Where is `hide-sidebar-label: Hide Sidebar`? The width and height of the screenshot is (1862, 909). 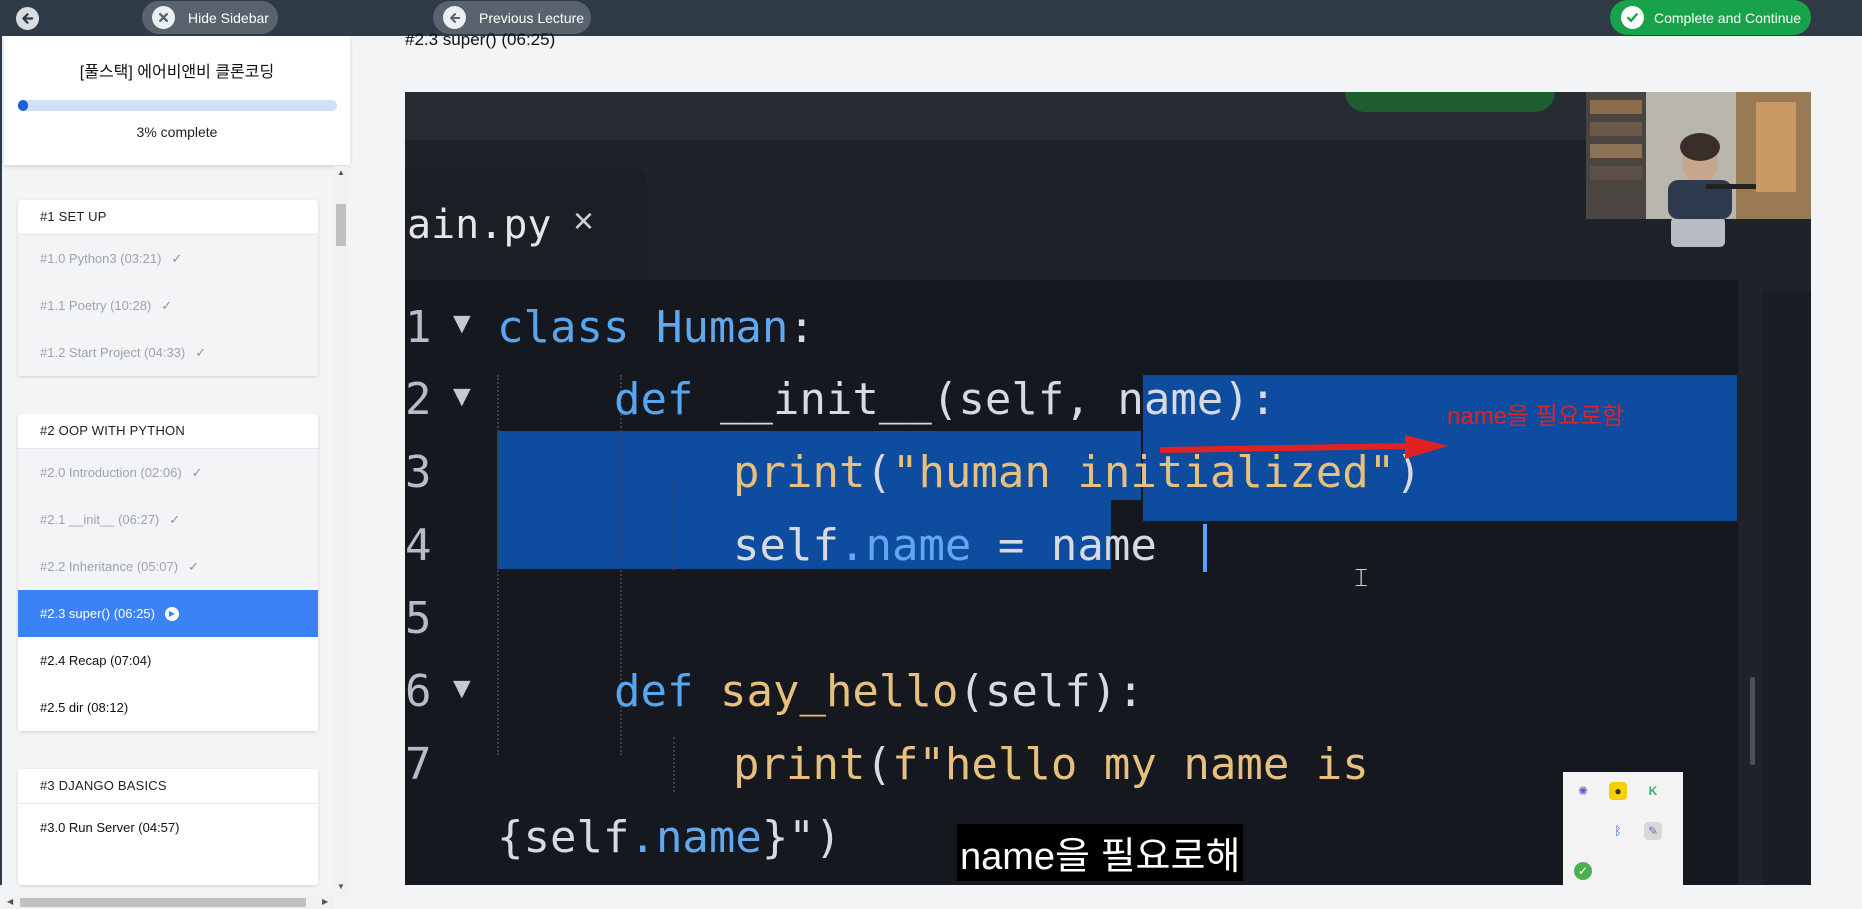 hide-sidebar-label: Hide Sidebar is located at coordinates (228, 17).